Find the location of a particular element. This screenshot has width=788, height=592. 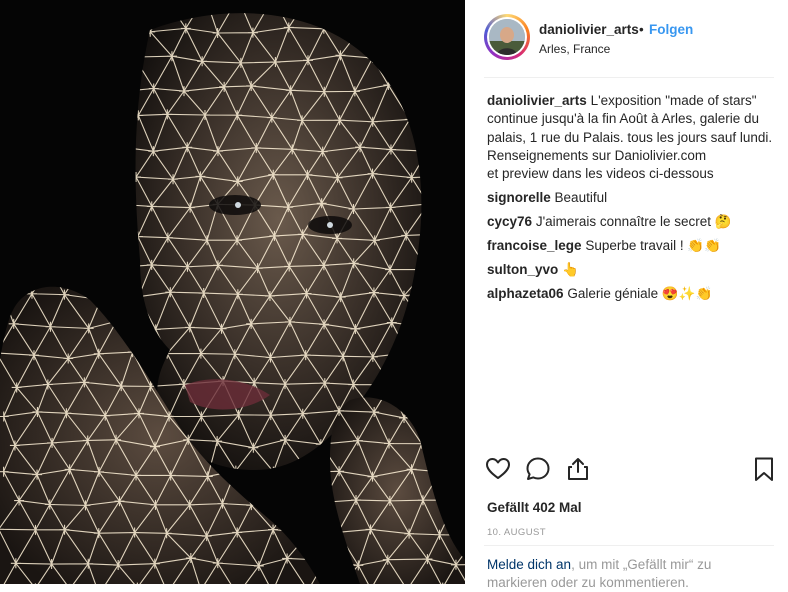

comment-button is located at coordinates (539, 470).